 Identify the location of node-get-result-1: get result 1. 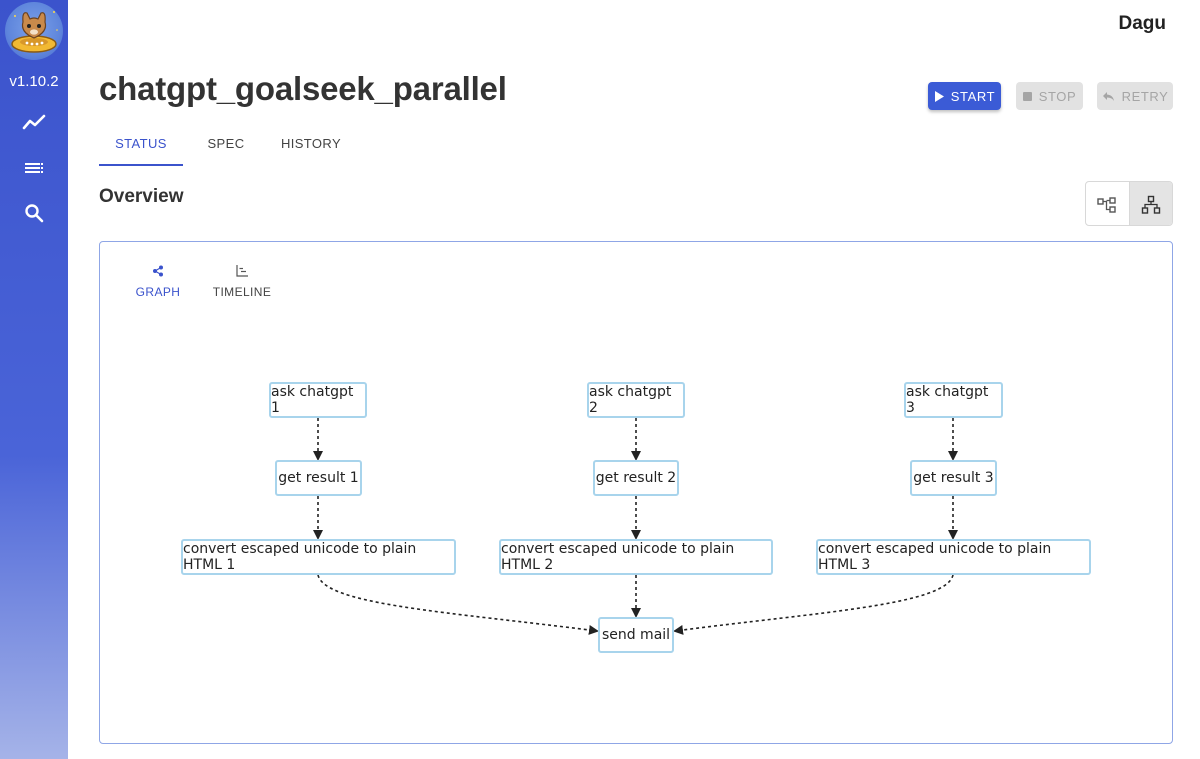
(318, 478).